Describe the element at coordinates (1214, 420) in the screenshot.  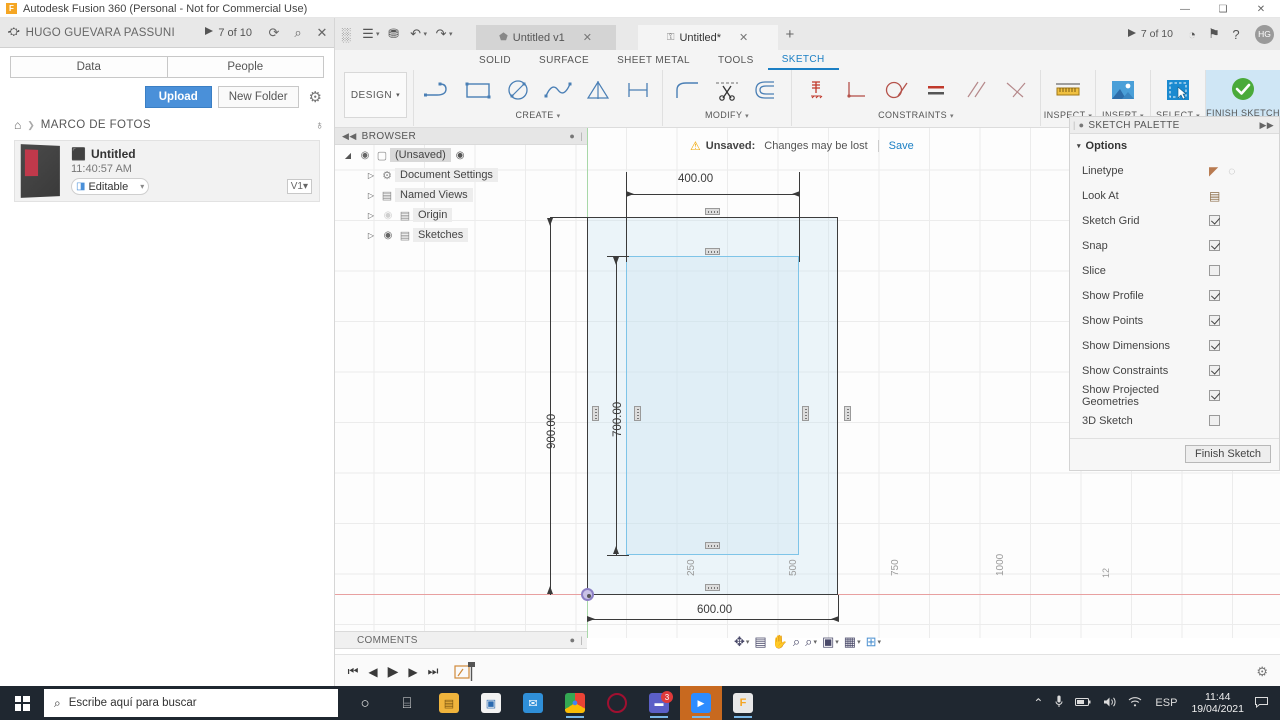
I see `checkbox-3d-sketch` at that location.